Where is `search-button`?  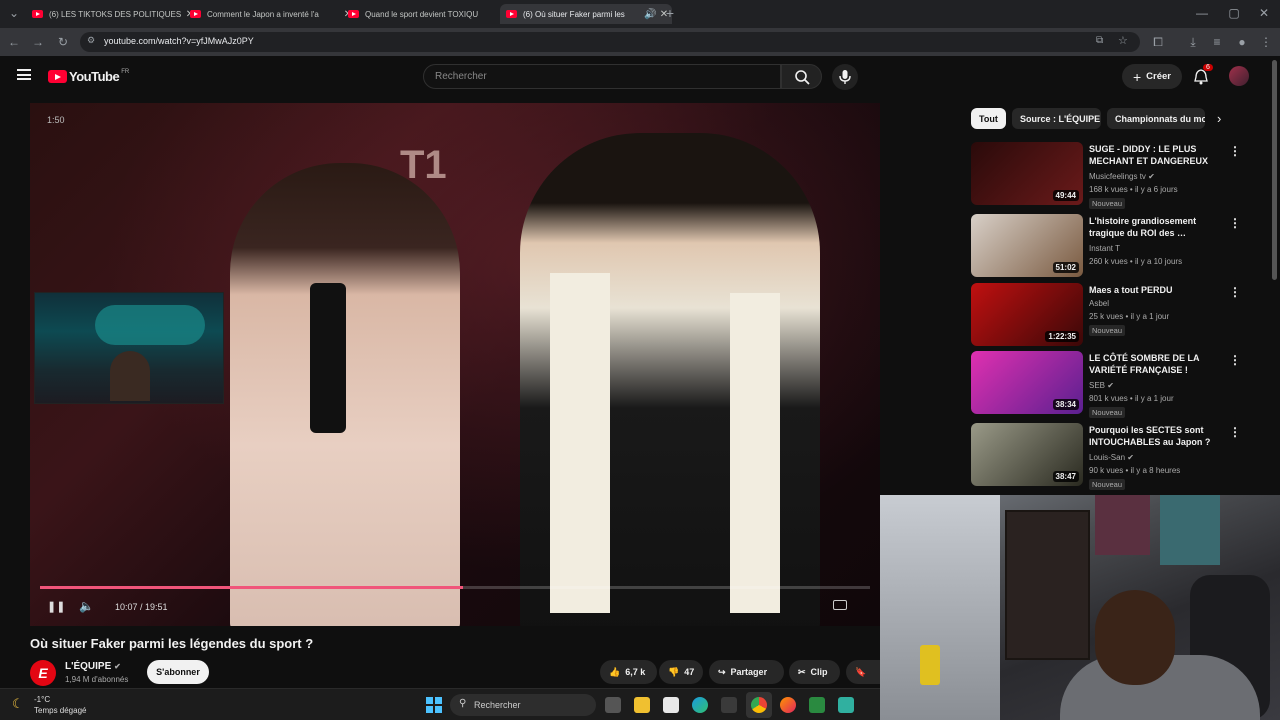 search-button is located at coordinates (801, 76).